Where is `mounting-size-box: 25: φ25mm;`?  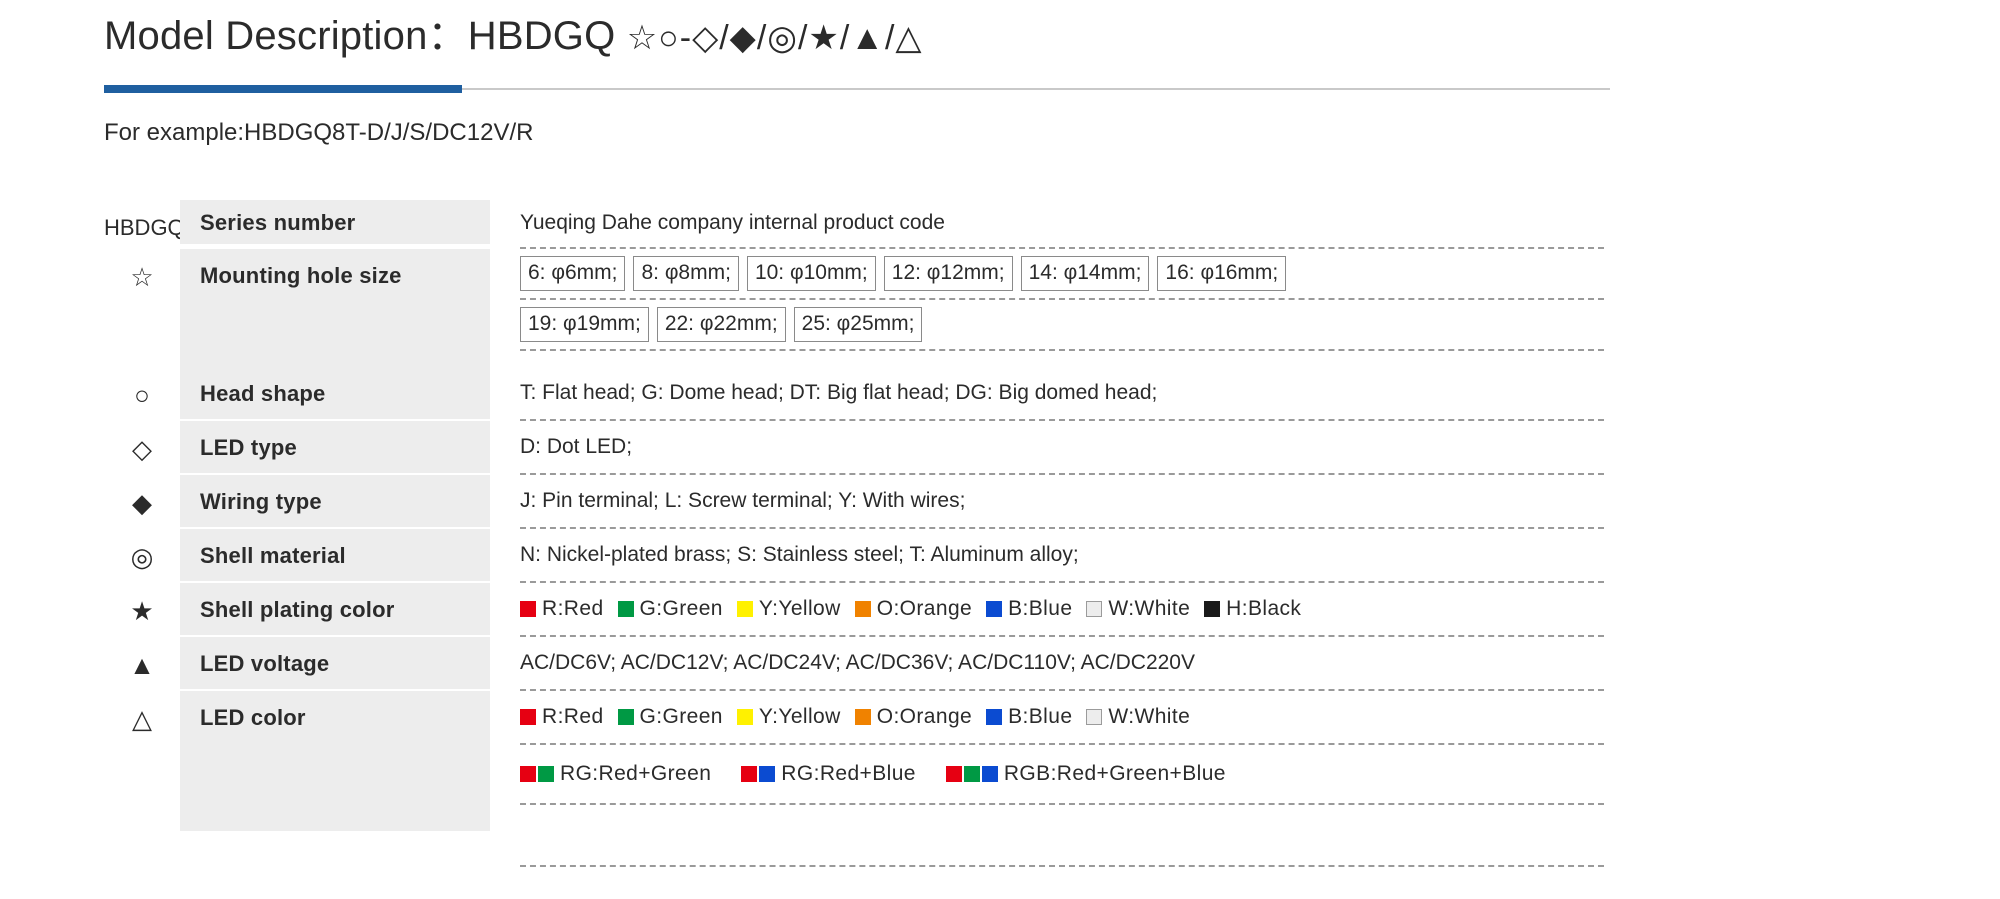
mounting-size-box: 25: φ25mm; is located at coordinates (858, 324).